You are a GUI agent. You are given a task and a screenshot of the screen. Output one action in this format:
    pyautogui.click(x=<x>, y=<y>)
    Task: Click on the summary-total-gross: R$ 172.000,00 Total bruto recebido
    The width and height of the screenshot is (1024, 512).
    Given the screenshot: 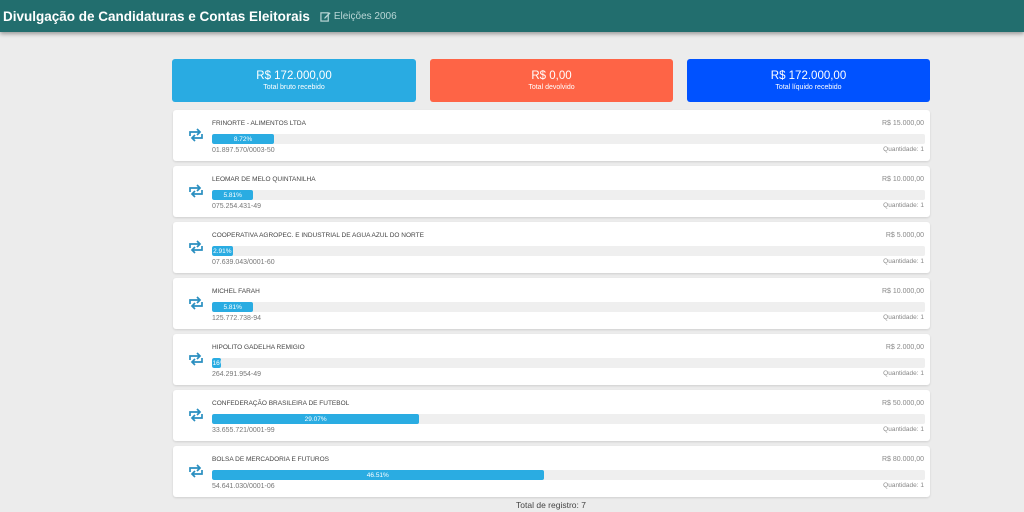 What is the action you would take?
    pyautogui.click(x=294, y=80)
    